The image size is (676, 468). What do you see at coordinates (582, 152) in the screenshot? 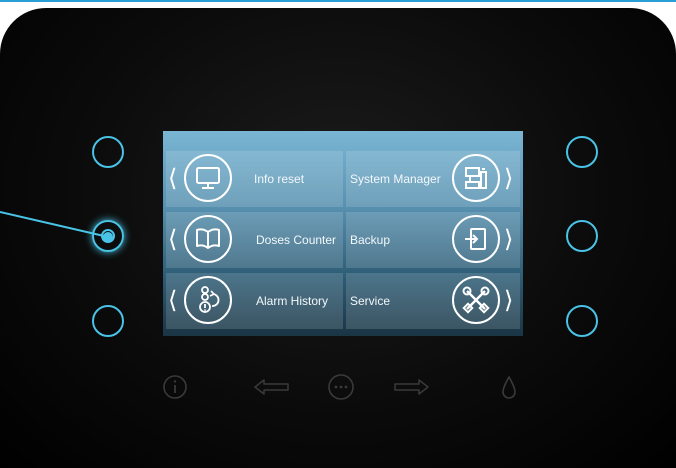
I see `right-button-top` at bounding box center [582, 152].